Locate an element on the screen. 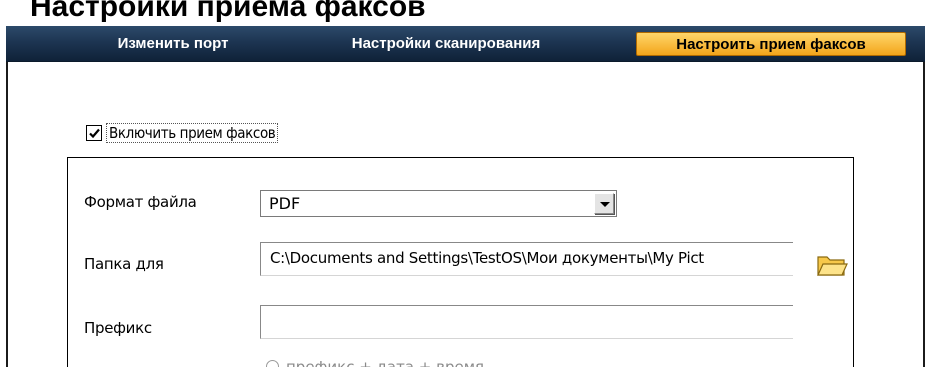  folder-icon is located at coordinates (832, 265).